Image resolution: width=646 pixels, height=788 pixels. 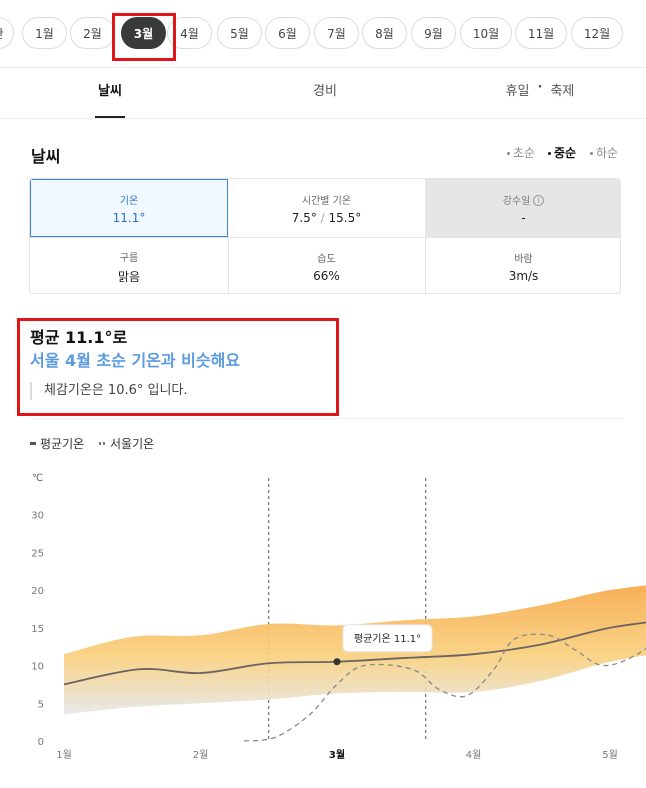 I want to click on stat-rain-days: 강수일 i -, so click(x=522, y=208).